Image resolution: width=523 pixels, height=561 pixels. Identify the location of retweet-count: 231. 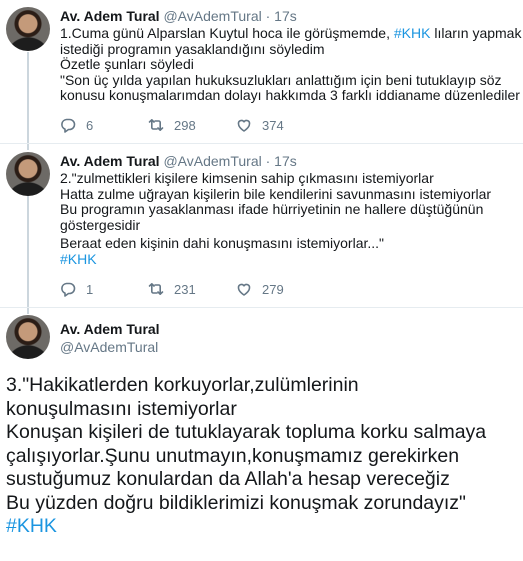
(185, 289).